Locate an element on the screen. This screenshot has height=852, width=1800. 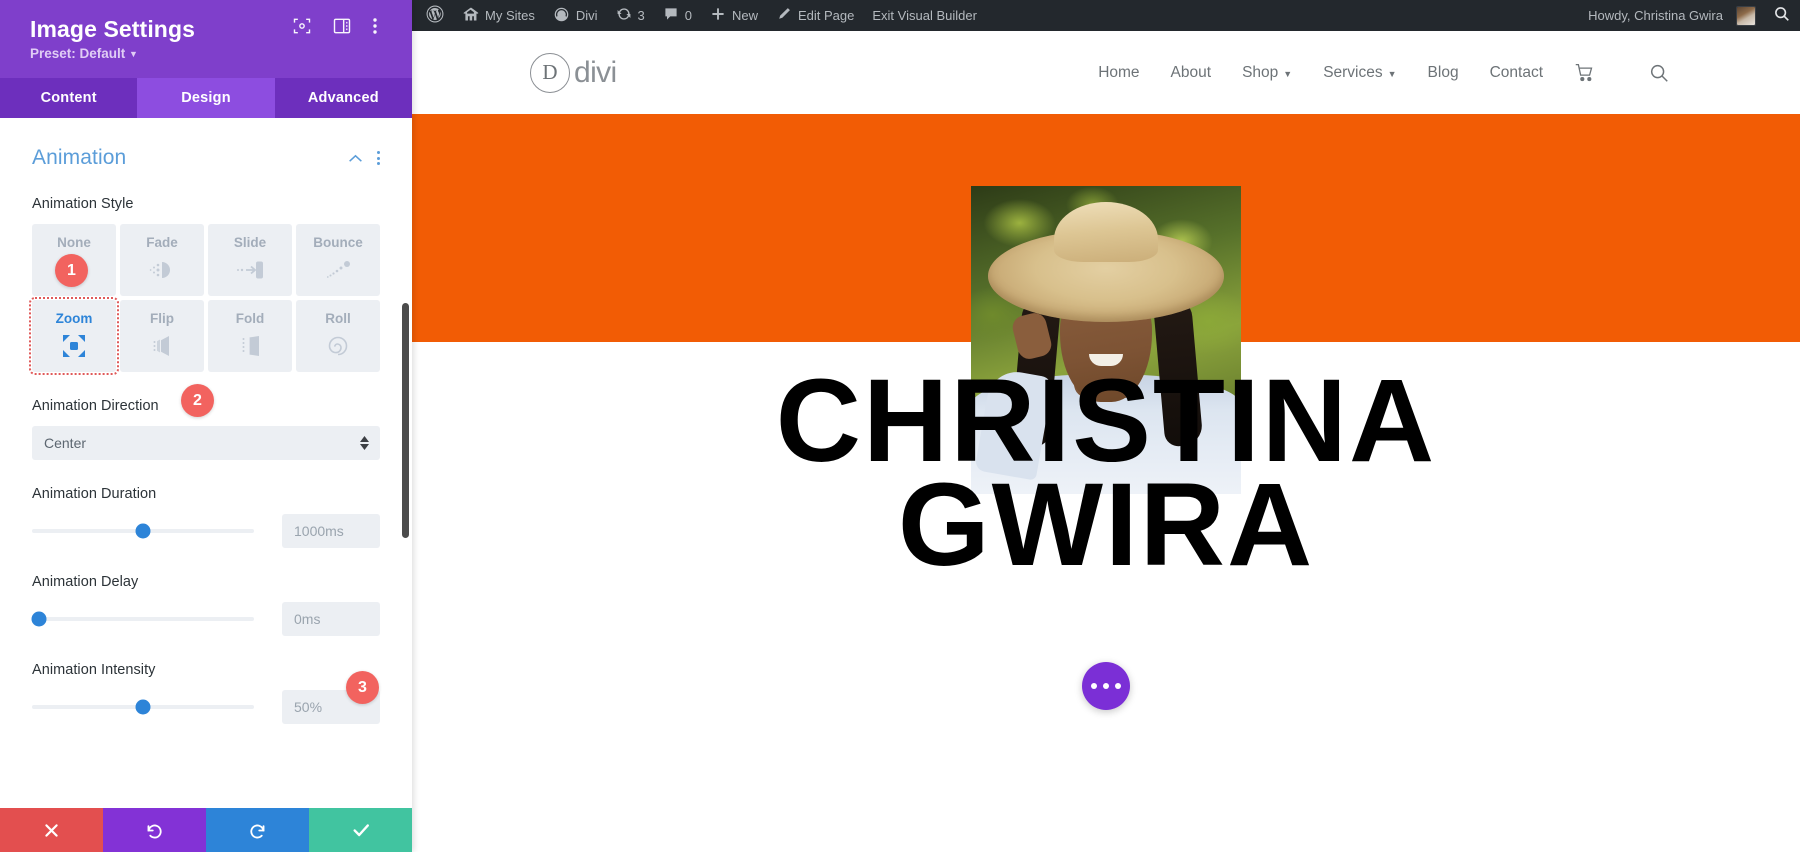
animation-intensity-slider is located at coordinates (143, 707).